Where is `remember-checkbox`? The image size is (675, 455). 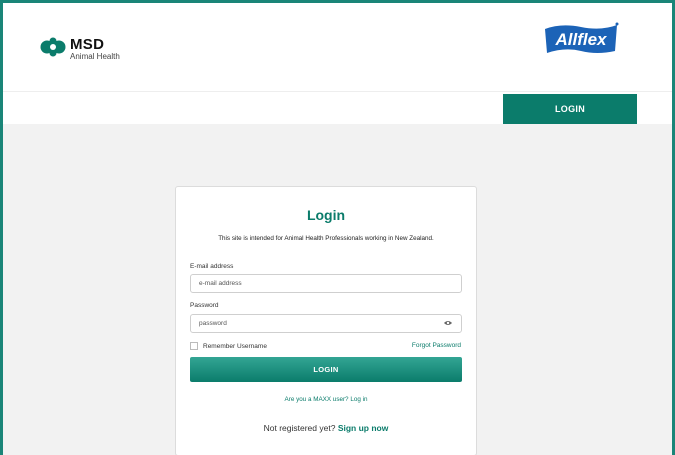
remember-checkbox is located at coordinates (194, 346).